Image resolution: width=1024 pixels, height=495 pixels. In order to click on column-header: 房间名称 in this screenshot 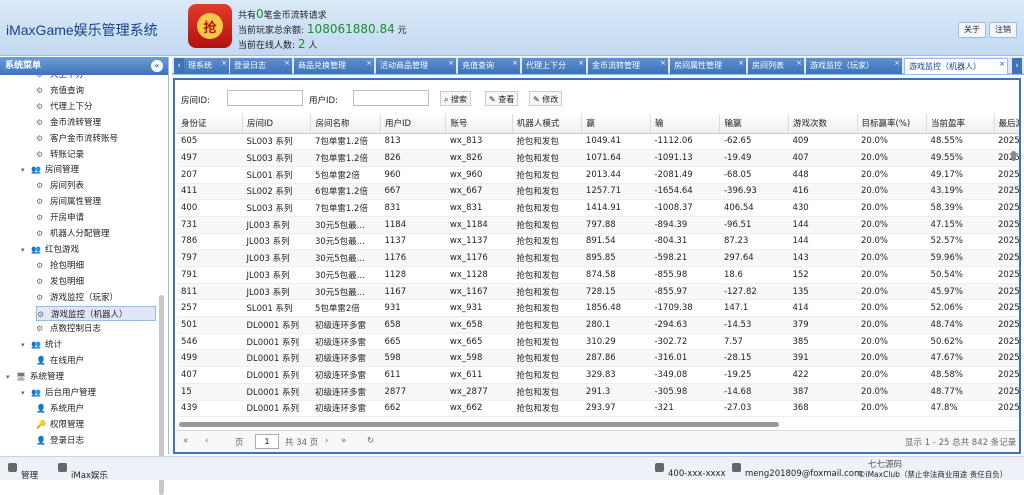, I will do `click(345, 124)`.